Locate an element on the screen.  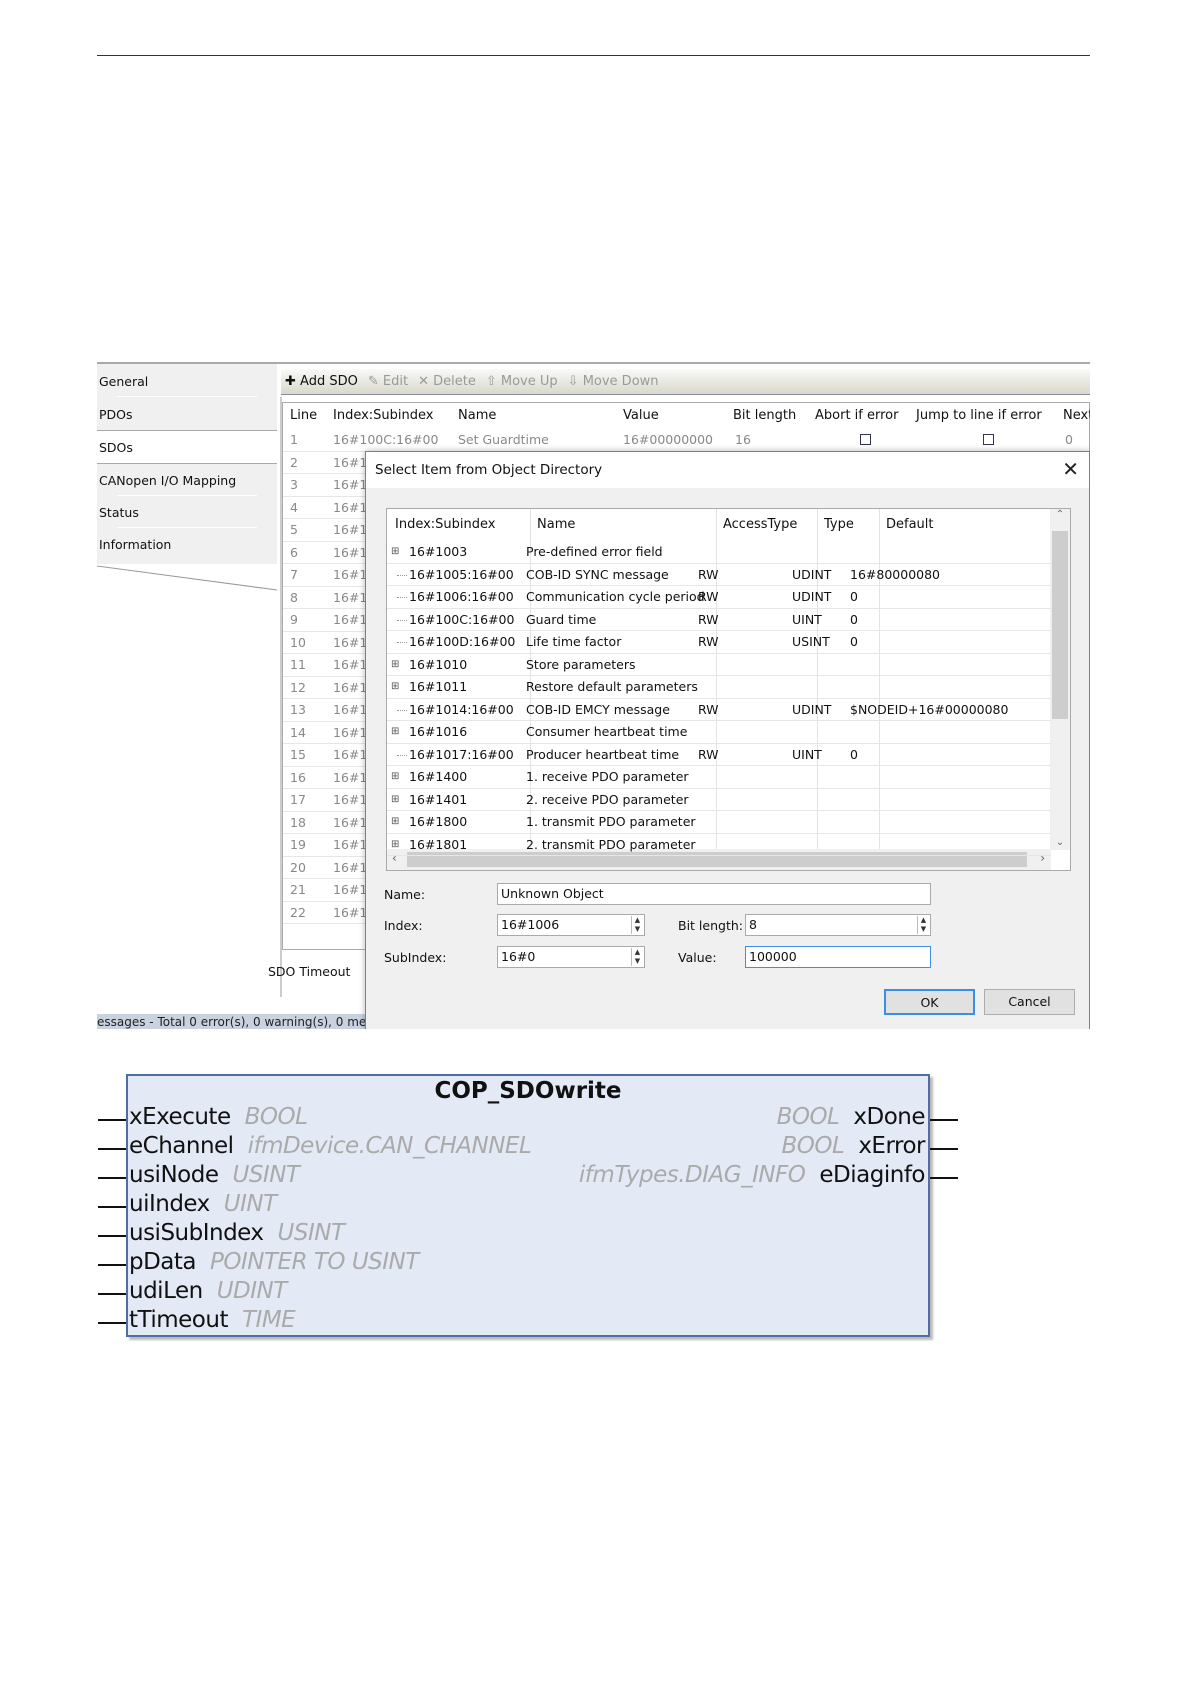
row-name: Producer heartbeat time is located at coordinates (603, 754).